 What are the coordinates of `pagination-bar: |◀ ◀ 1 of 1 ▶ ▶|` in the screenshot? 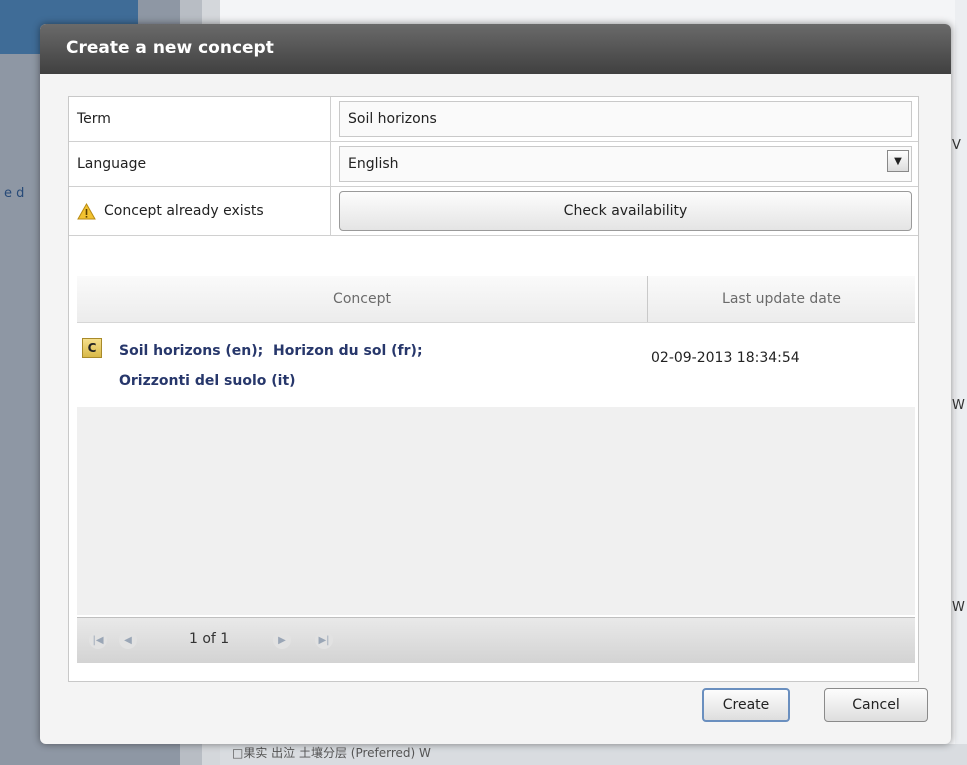 It's located at (496, 640).